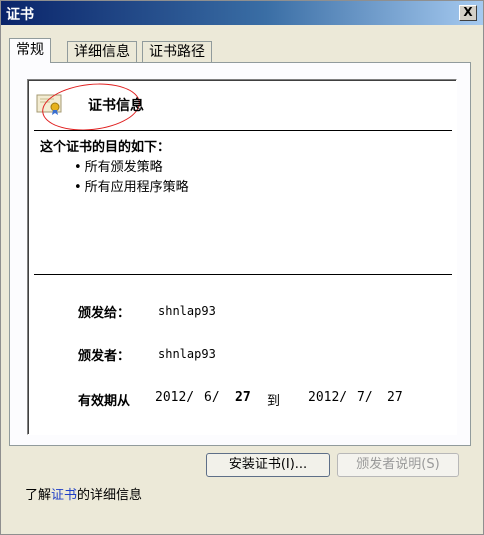  Describe the element at coordinates (105, 147) in the screenshot. I see `purpose-heading: 这个证书的目的如下：` at that location.